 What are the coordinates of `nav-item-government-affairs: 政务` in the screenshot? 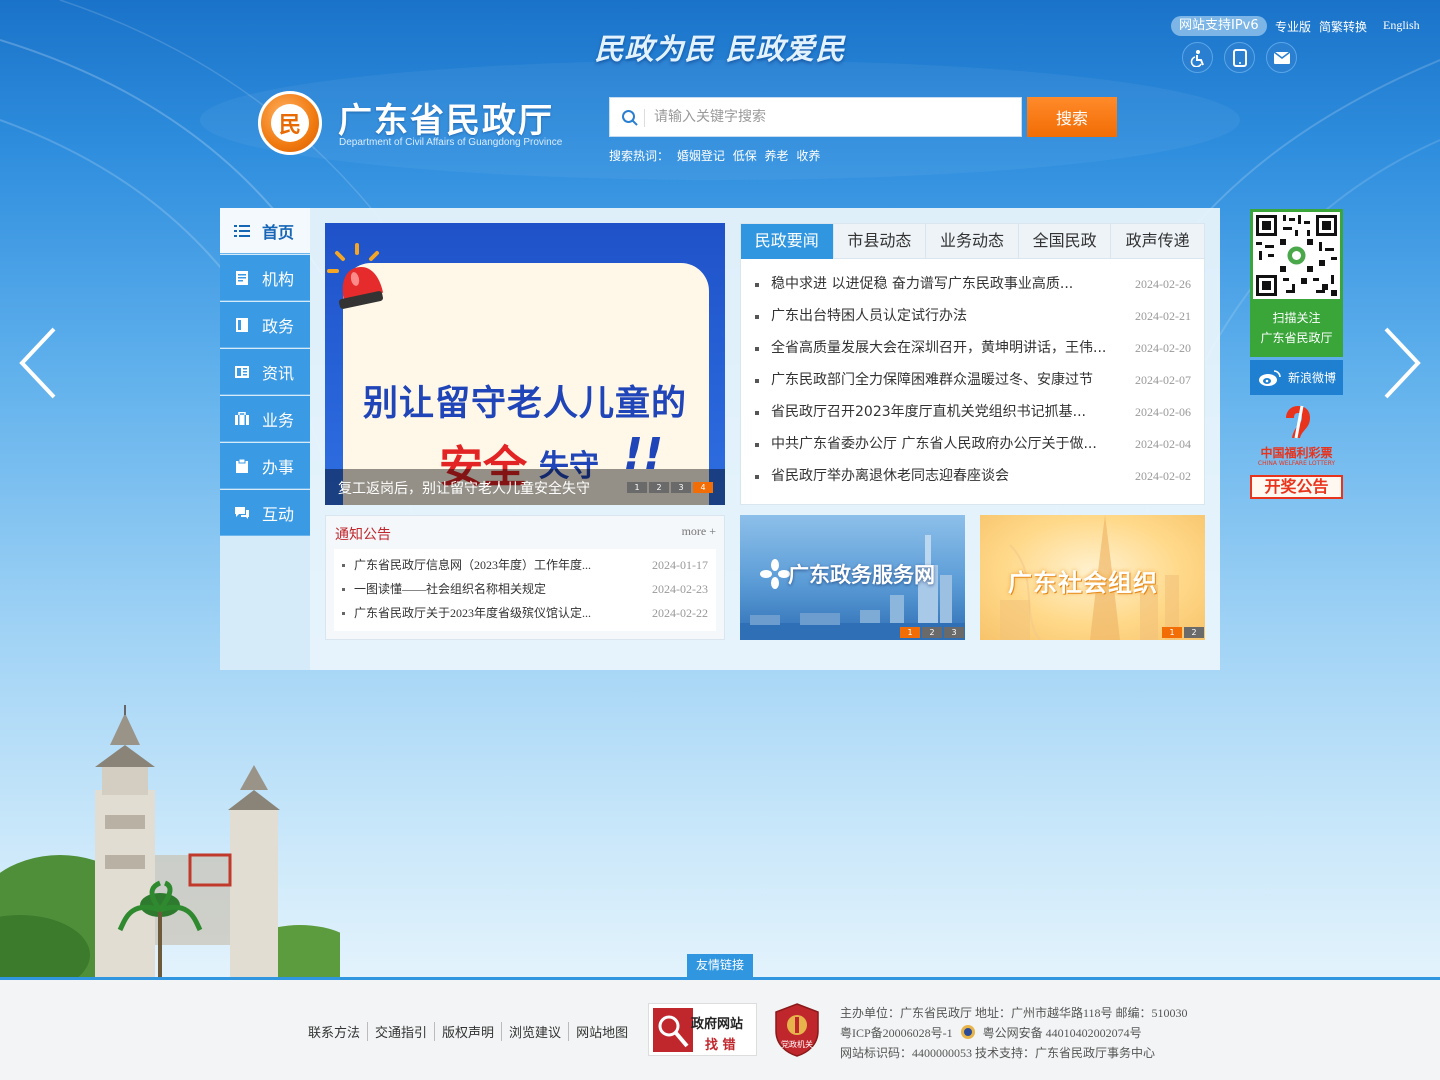 It's located at (265, 325).